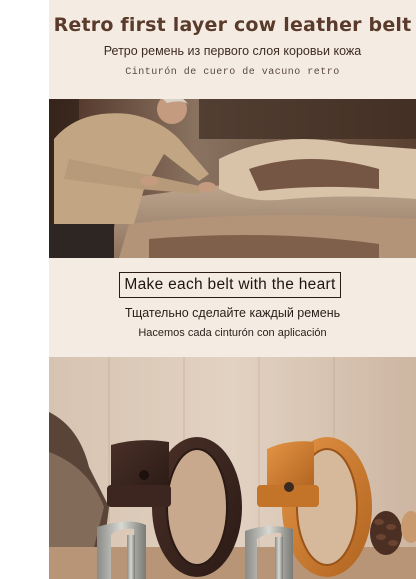 The height and width of the screenshot is (579, 416). I want to click on subtitle-spanish: Cinturón de cuero de vacuno retro, so click(232, 72).